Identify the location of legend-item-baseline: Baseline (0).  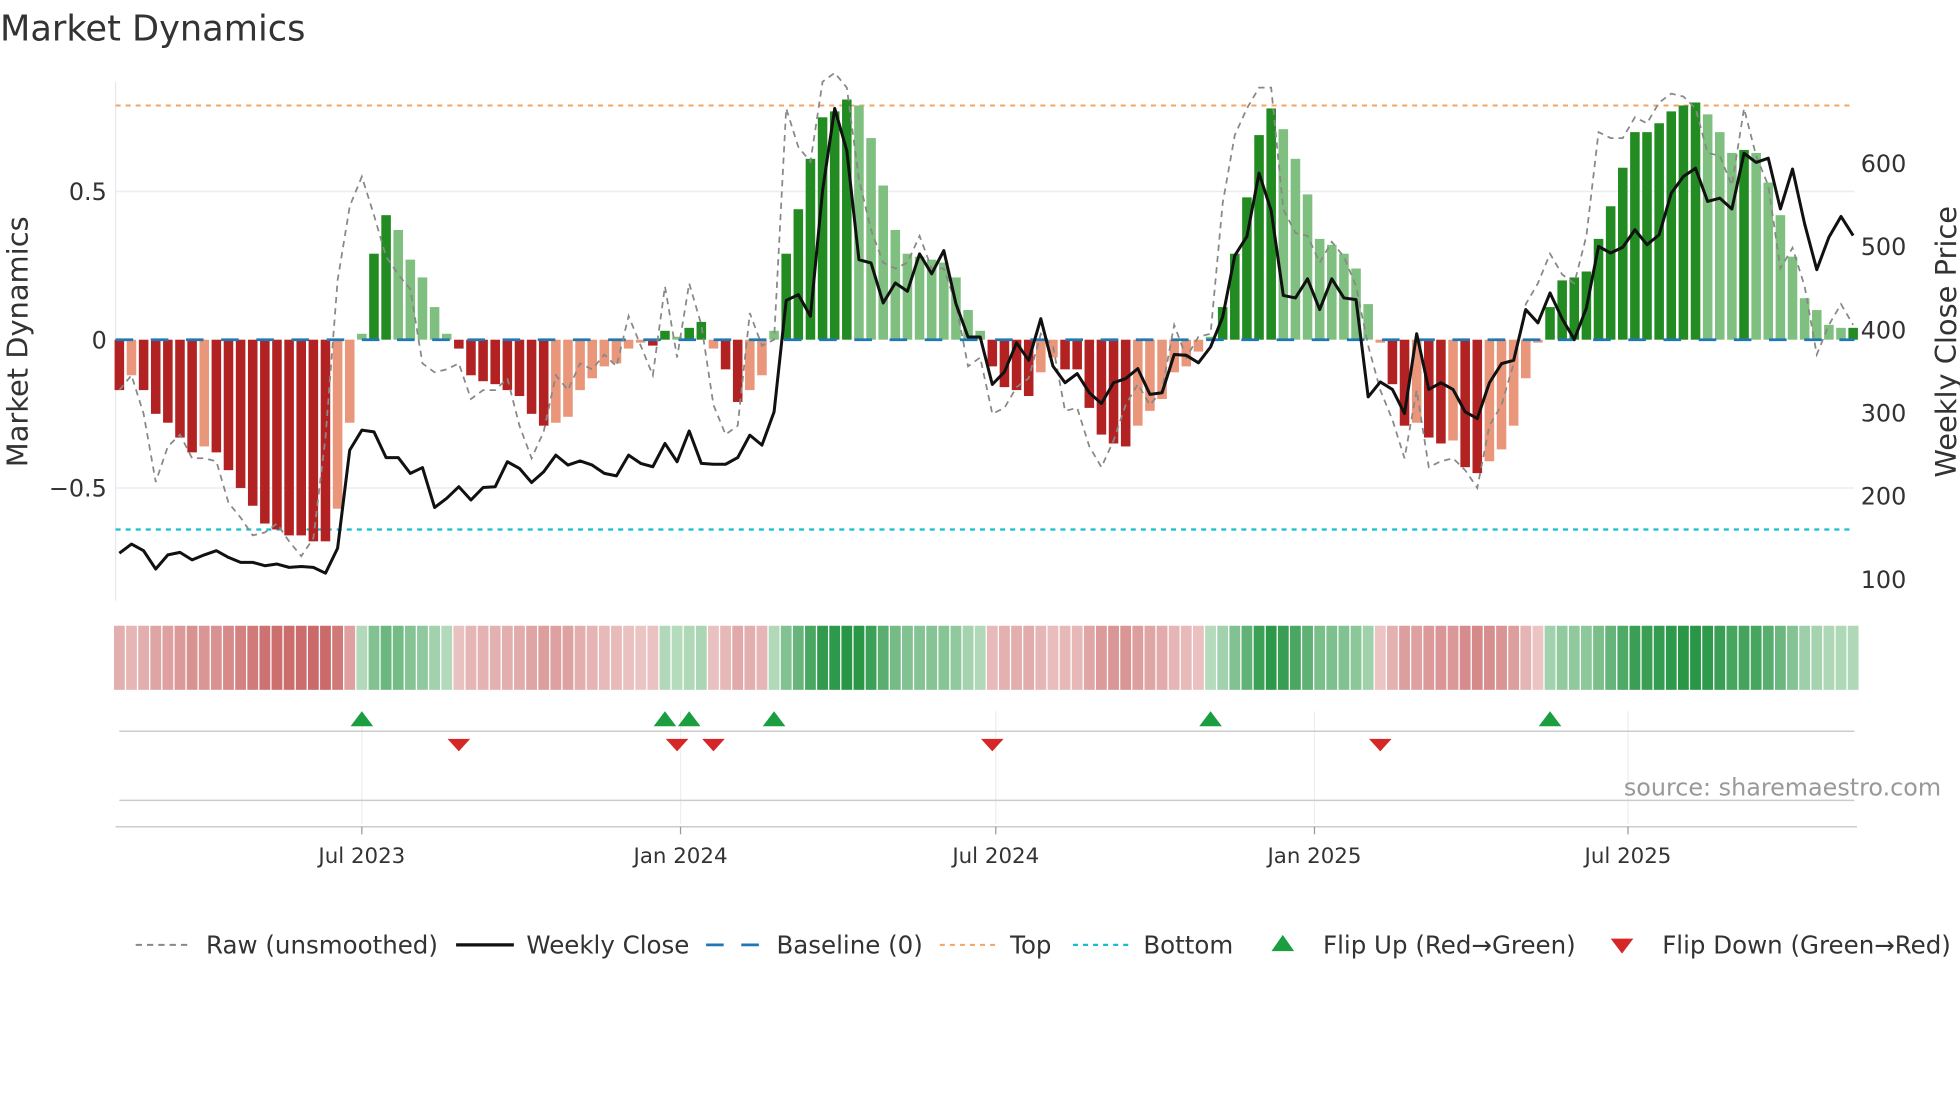
(814, 945).